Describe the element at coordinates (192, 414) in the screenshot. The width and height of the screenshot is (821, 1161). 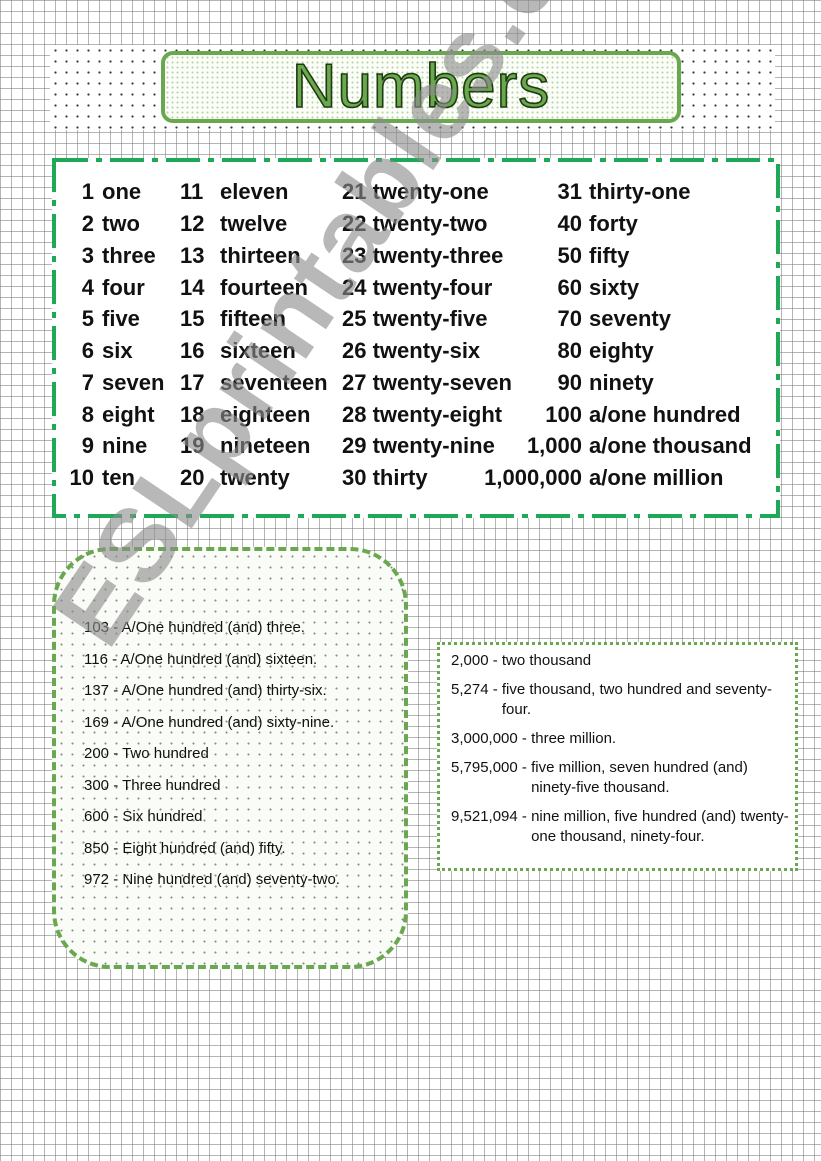
I see `number-digit: 18` at that location.